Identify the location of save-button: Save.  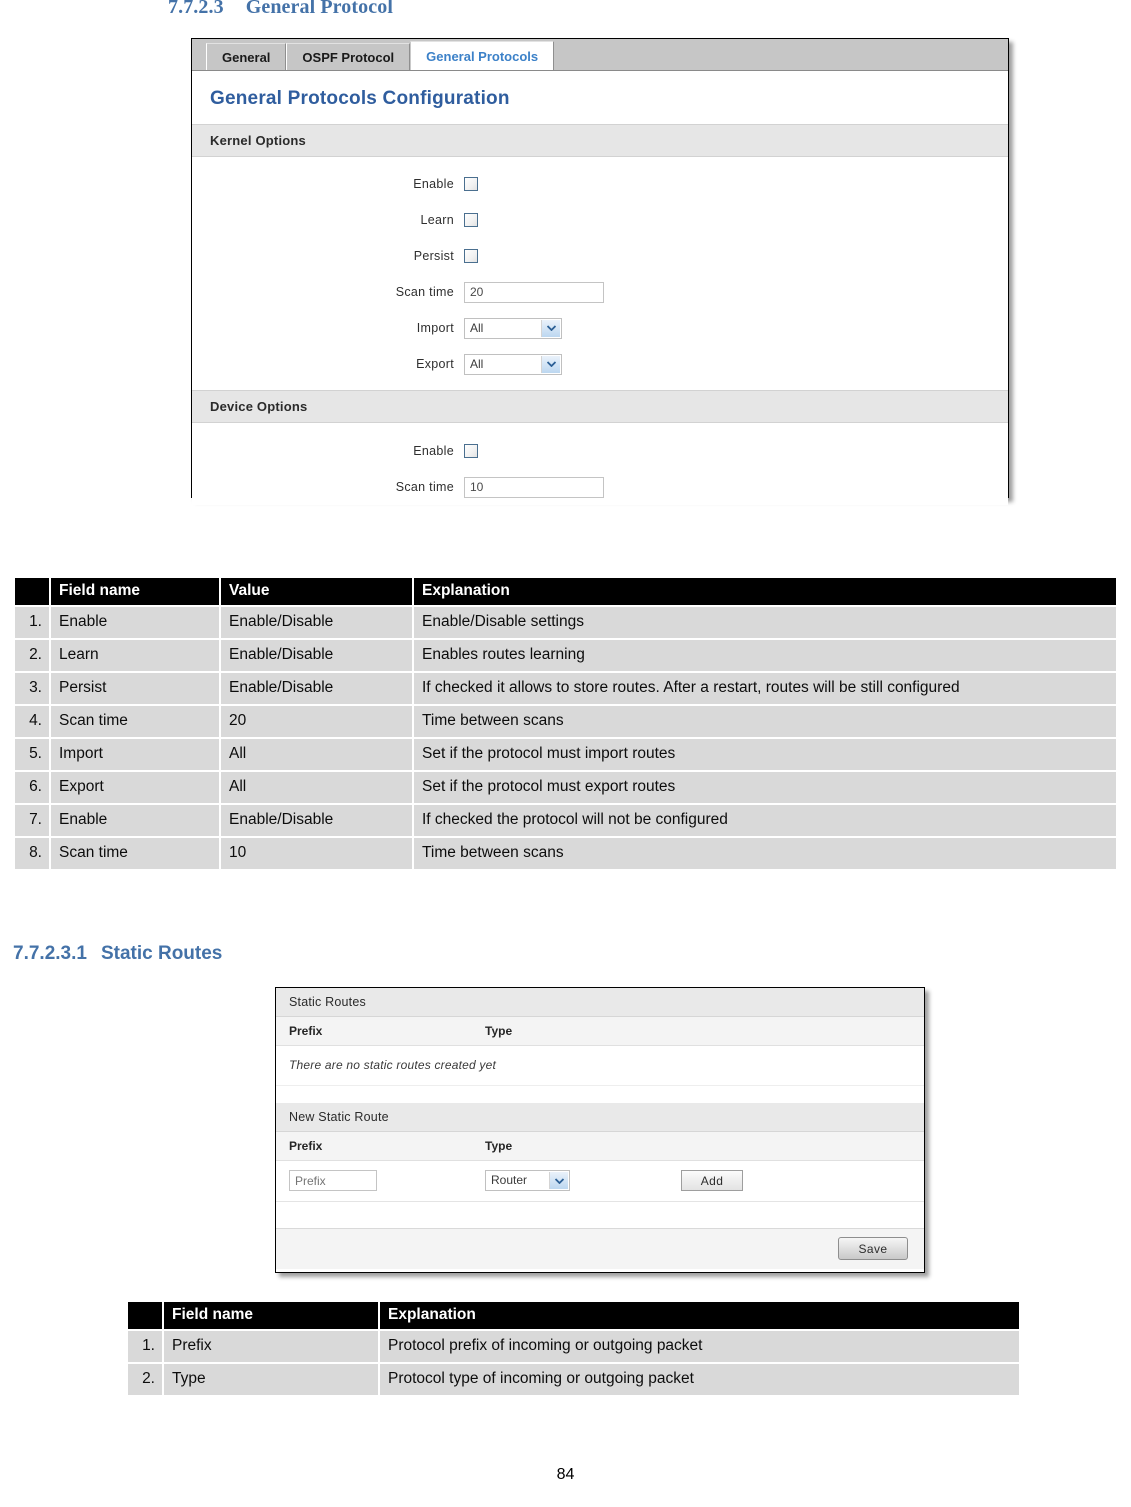
(873, 1248).